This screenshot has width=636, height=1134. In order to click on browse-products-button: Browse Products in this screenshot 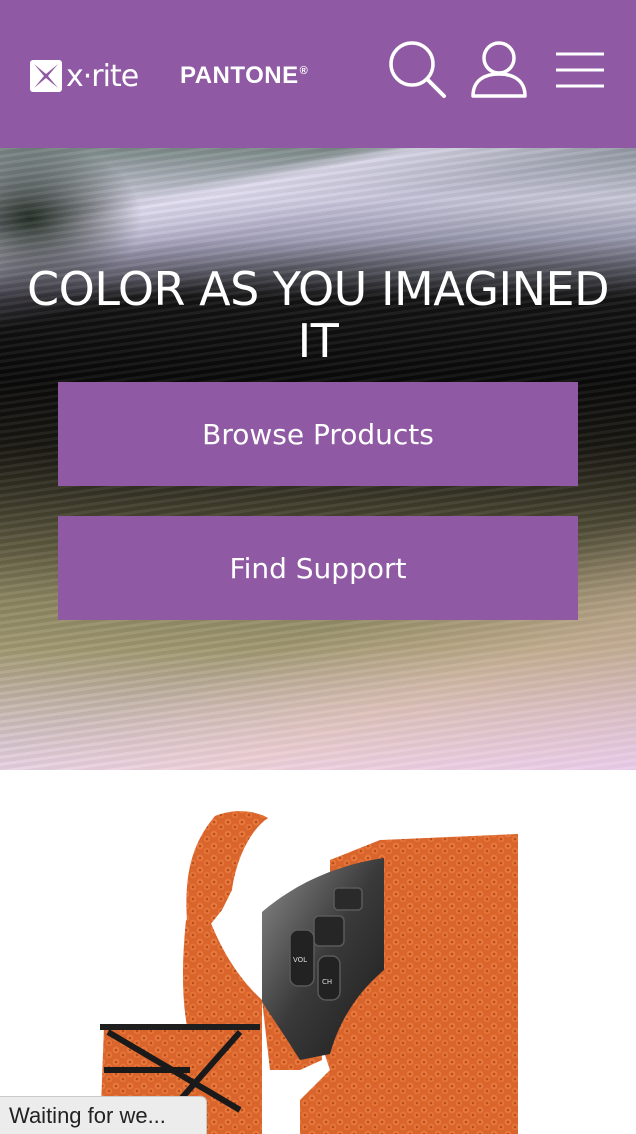, I will do `click(318, 434)`.